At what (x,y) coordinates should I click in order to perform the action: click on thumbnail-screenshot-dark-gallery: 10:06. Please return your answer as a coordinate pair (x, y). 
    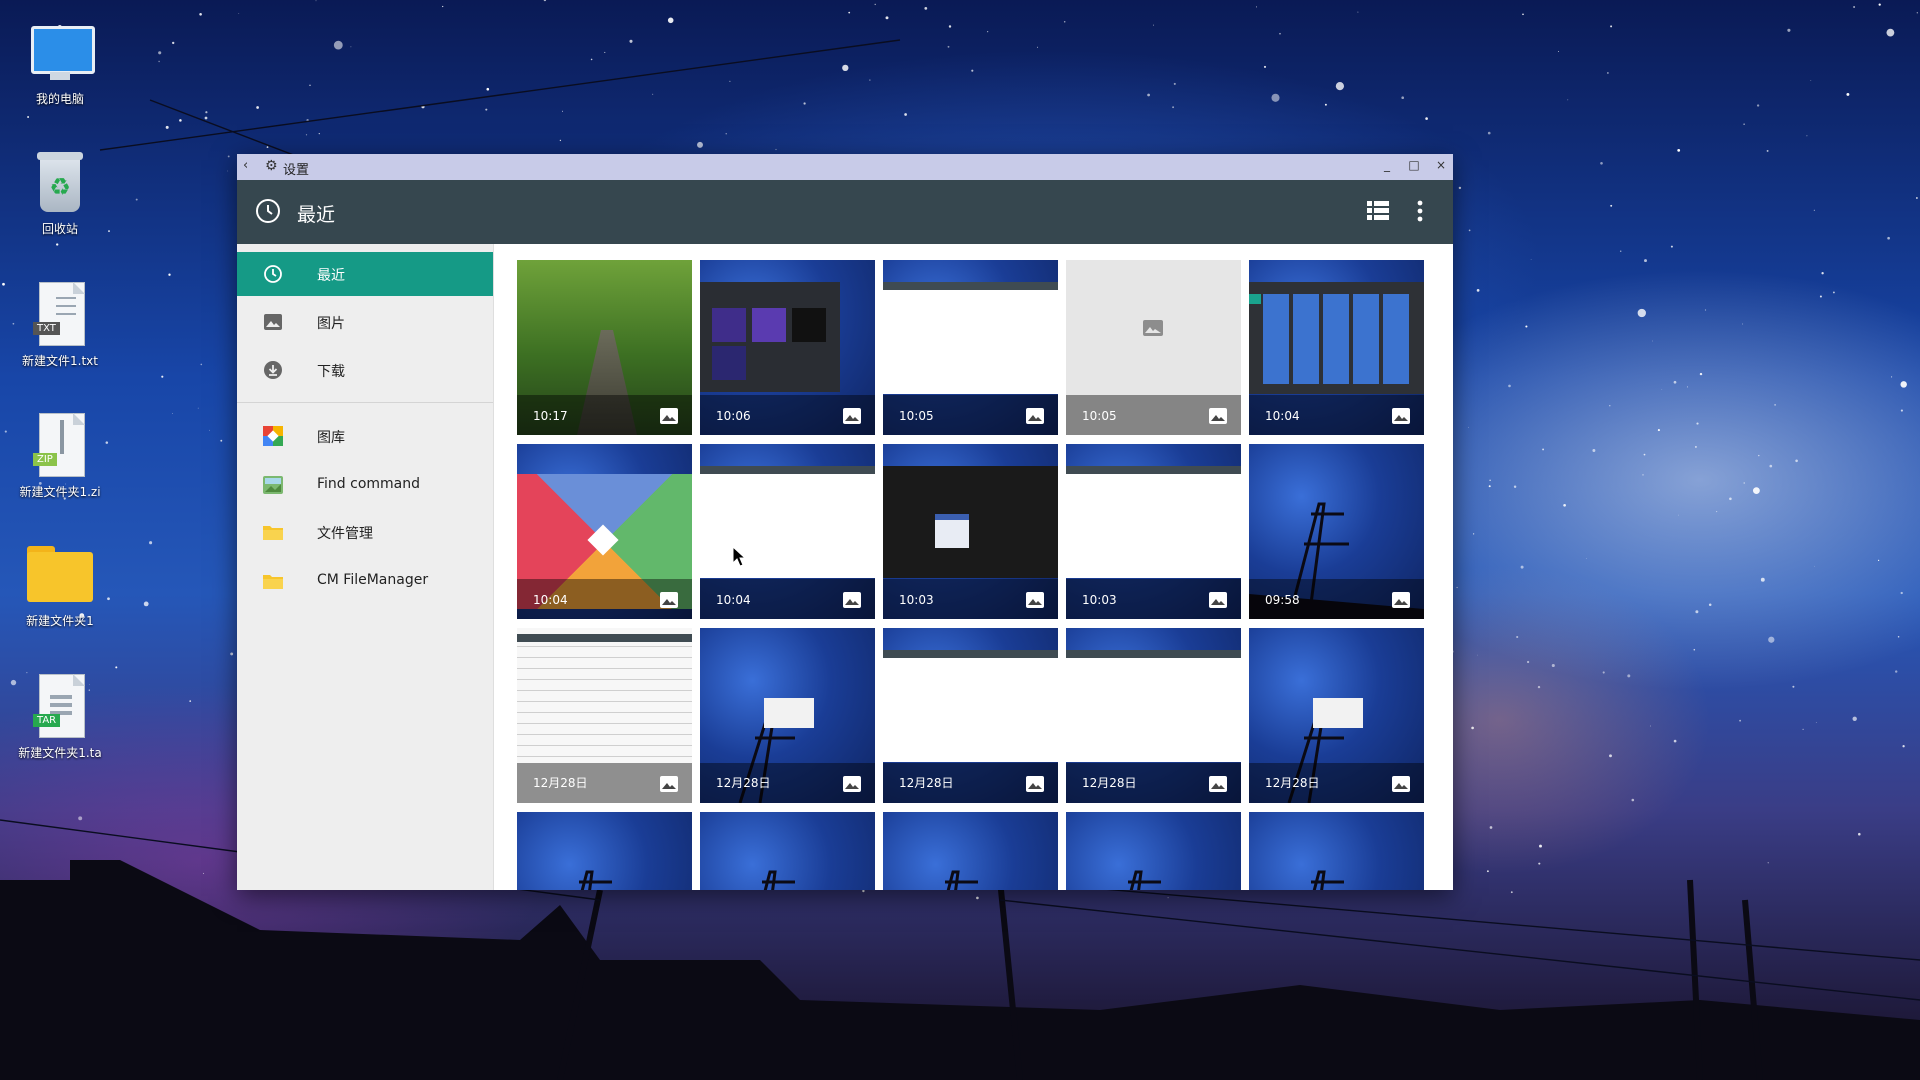
    Looking at the image, I should click on (787, 347).